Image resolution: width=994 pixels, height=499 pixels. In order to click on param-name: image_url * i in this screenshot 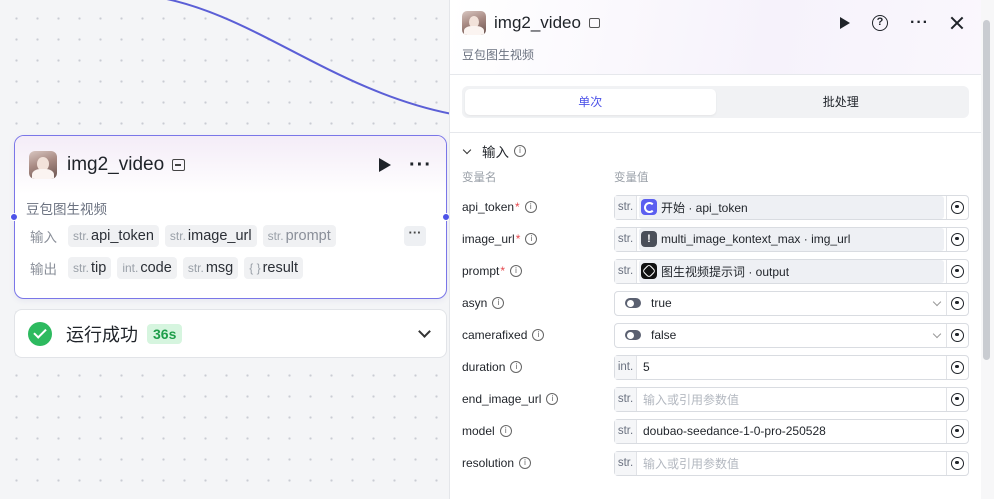, I will do `click(538, 239)`.